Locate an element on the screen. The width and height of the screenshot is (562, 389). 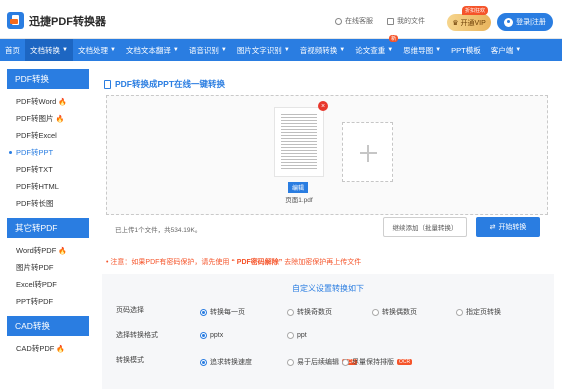
sidebar-item-label: PPT转PDF is located at coordinates (35, 301).